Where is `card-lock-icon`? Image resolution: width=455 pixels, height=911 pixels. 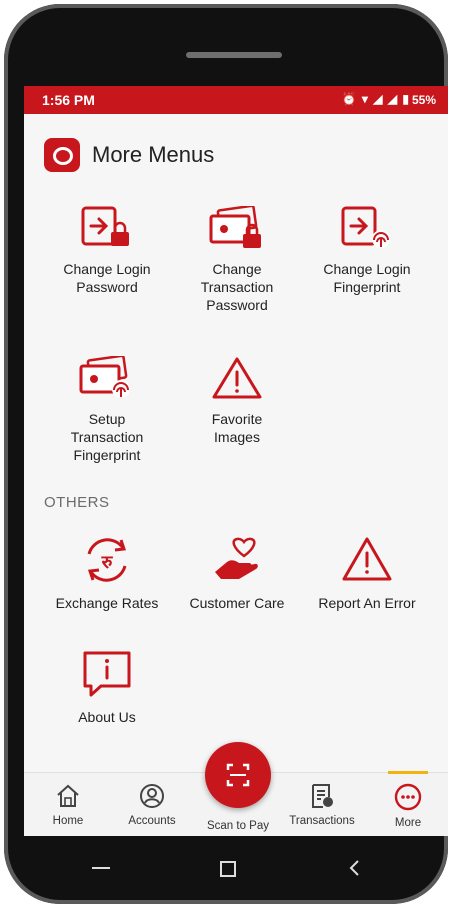
card-lock-icon is located at coordinates (235, 227).